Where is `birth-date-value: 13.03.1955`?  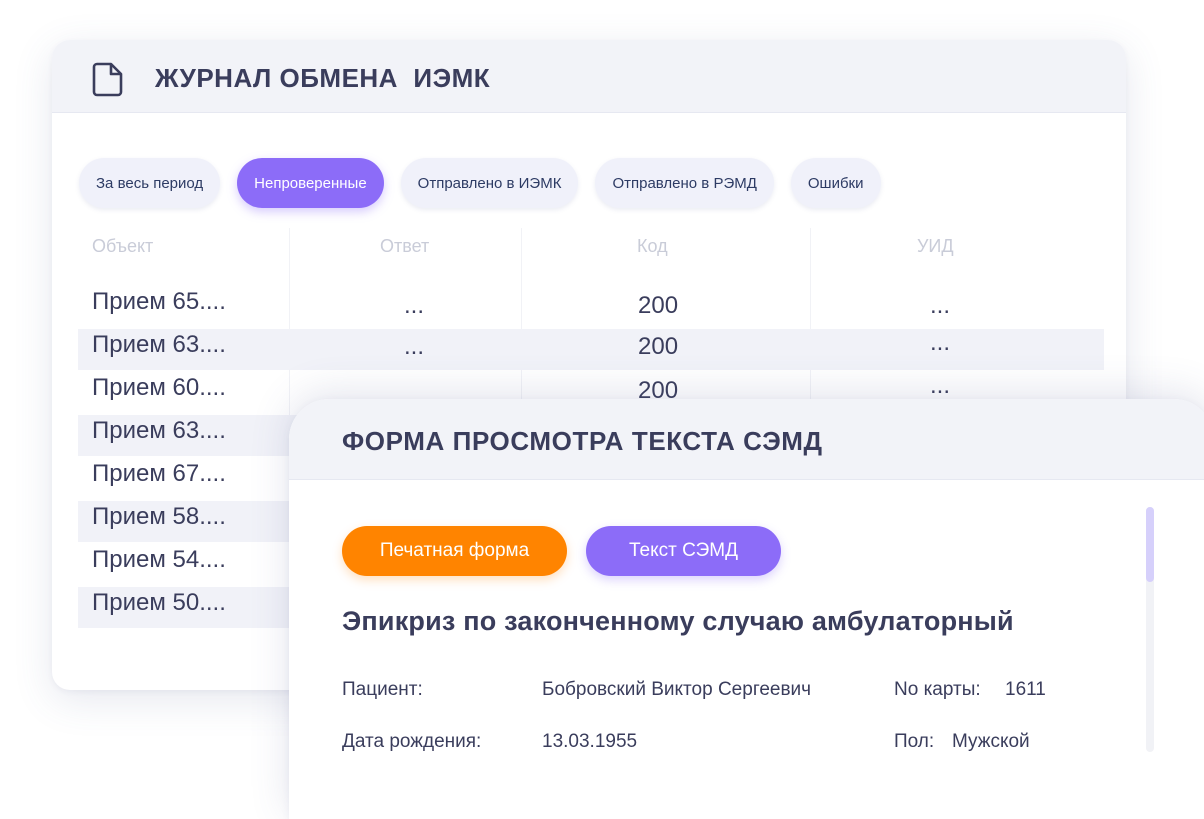
birth-date-value: 13.03.1955 is located at coordinates (590, 741).